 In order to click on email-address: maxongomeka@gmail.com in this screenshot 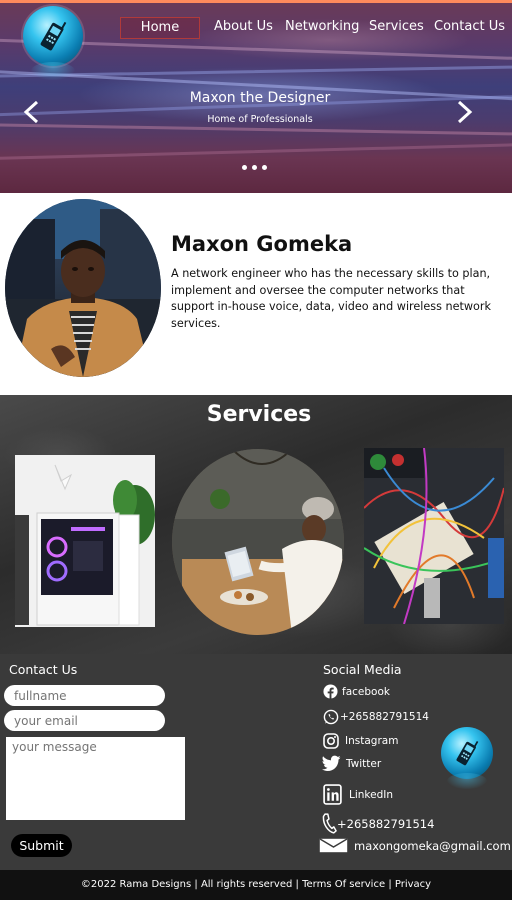, I will do `click(432, 845)`.